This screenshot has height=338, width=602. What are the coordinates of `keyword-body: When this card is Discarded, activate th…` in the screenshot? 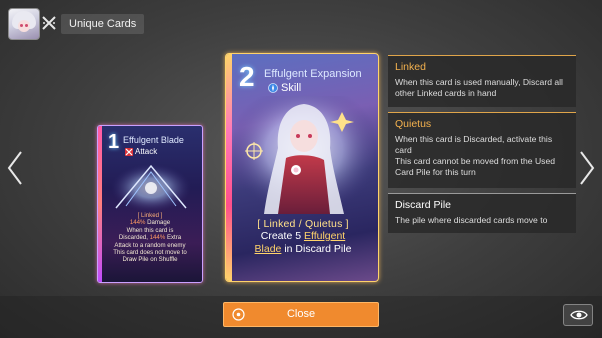 It's located at (474, 144).